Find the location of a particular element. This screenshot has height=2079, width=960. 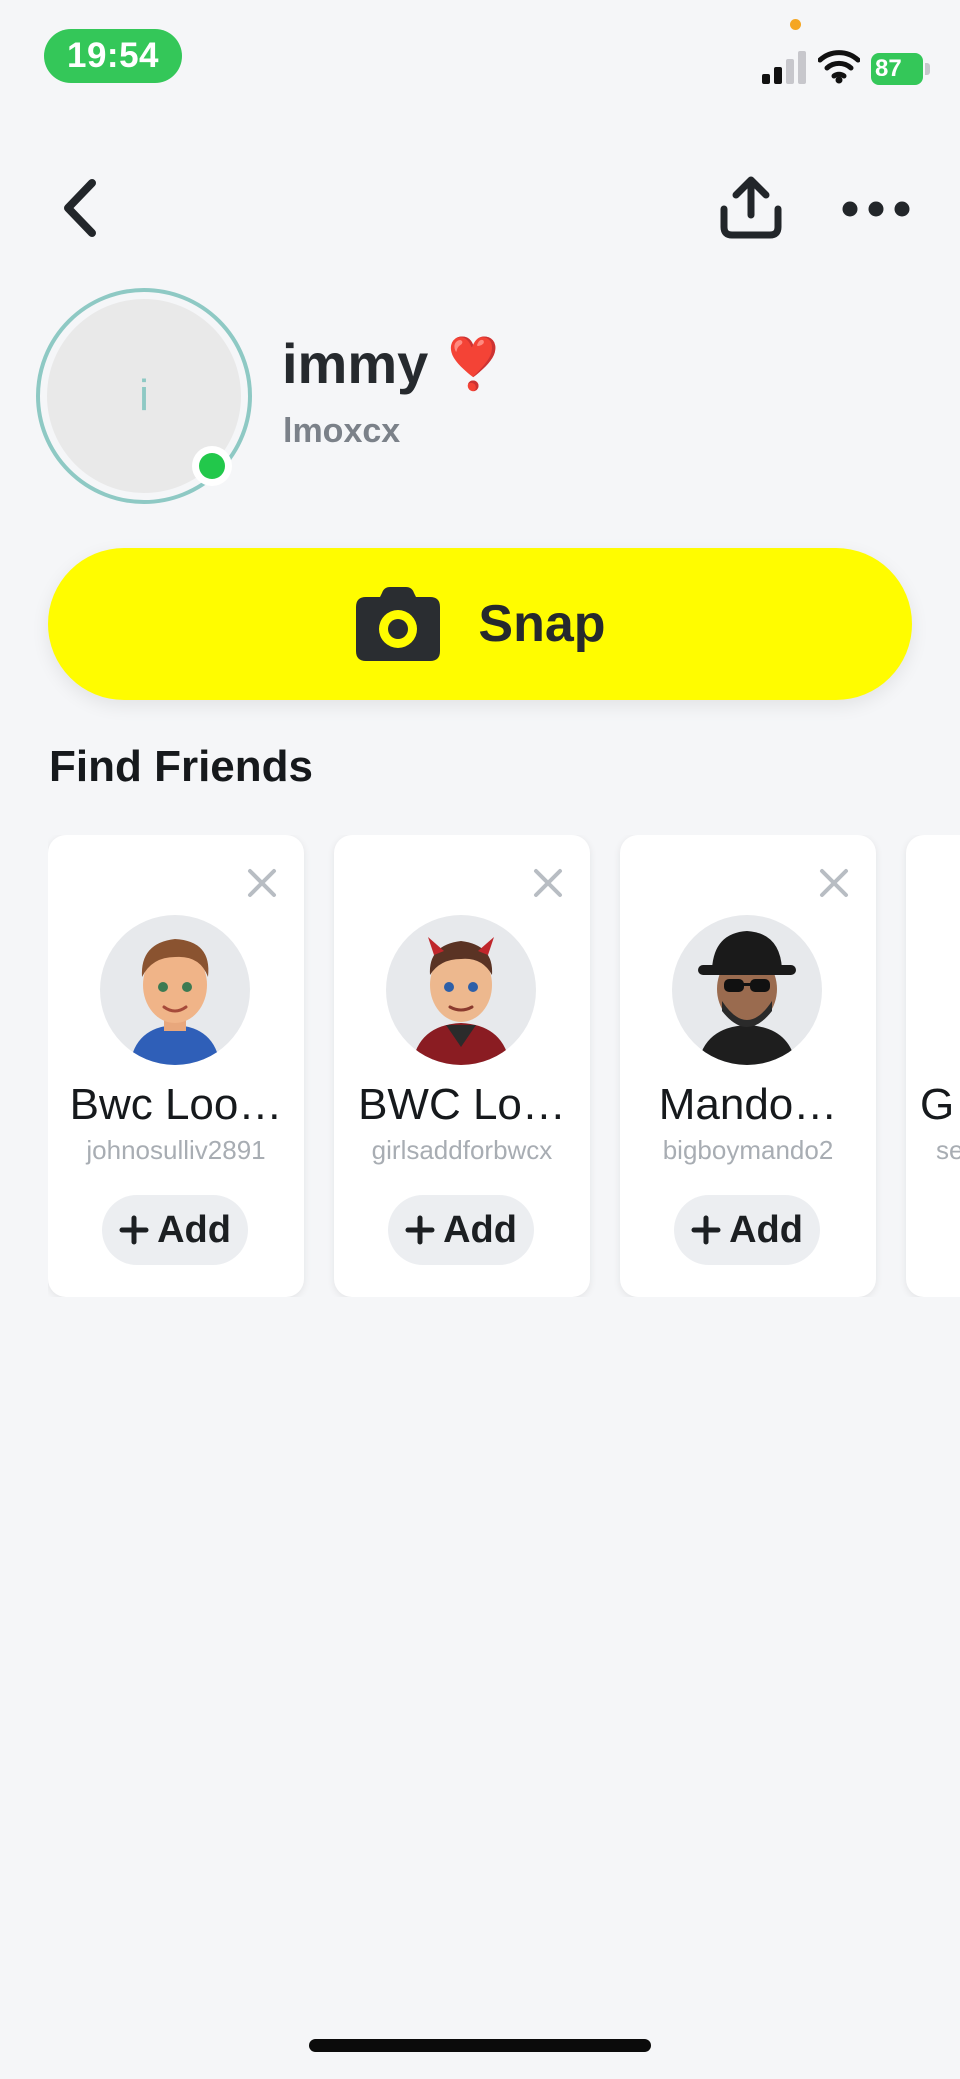

friend-display-name: G is located at coordinates (937, 1104).